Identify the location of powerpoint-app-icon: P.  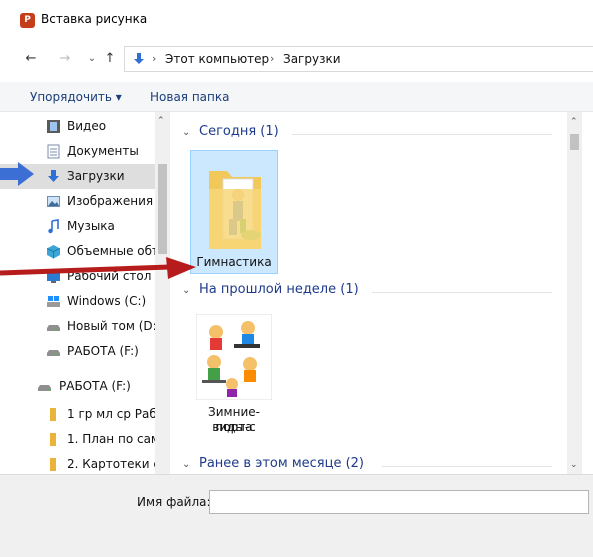
(27, 20).